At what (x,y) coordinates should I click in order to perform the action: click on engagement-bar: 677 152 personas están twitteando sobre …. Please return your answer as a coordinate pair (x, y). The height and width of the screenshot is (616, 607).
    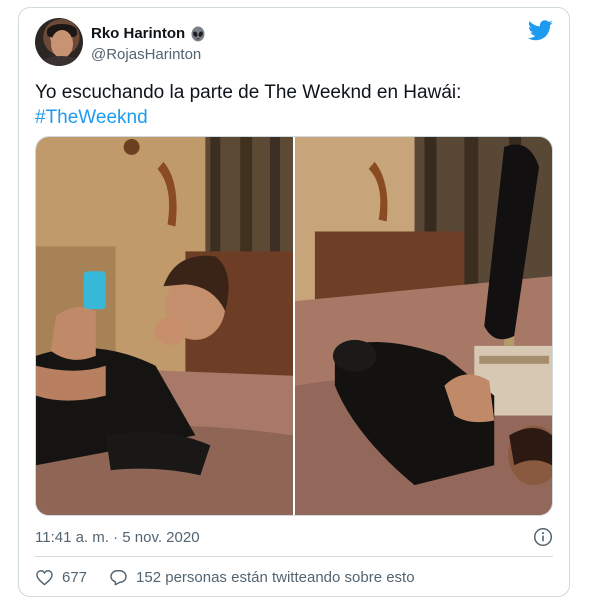
    Looking at the image, I should click on (236, 577).